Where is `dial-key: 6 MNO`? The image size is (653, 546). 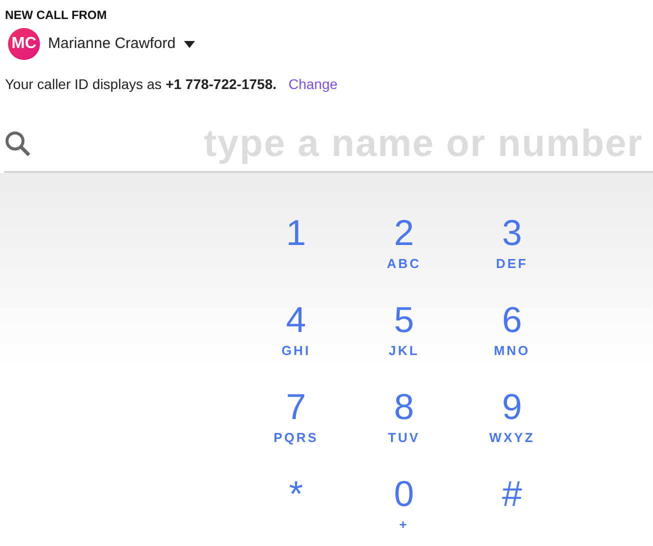 dial-key: 6 MNO is located at coordinates (512, 345).